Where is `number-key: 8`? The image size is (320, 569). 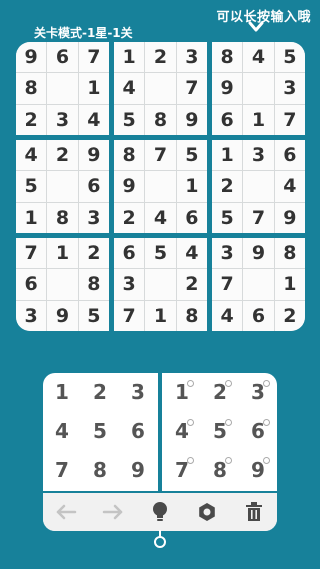
number-key: 8 is located at coordinates (100, 469).